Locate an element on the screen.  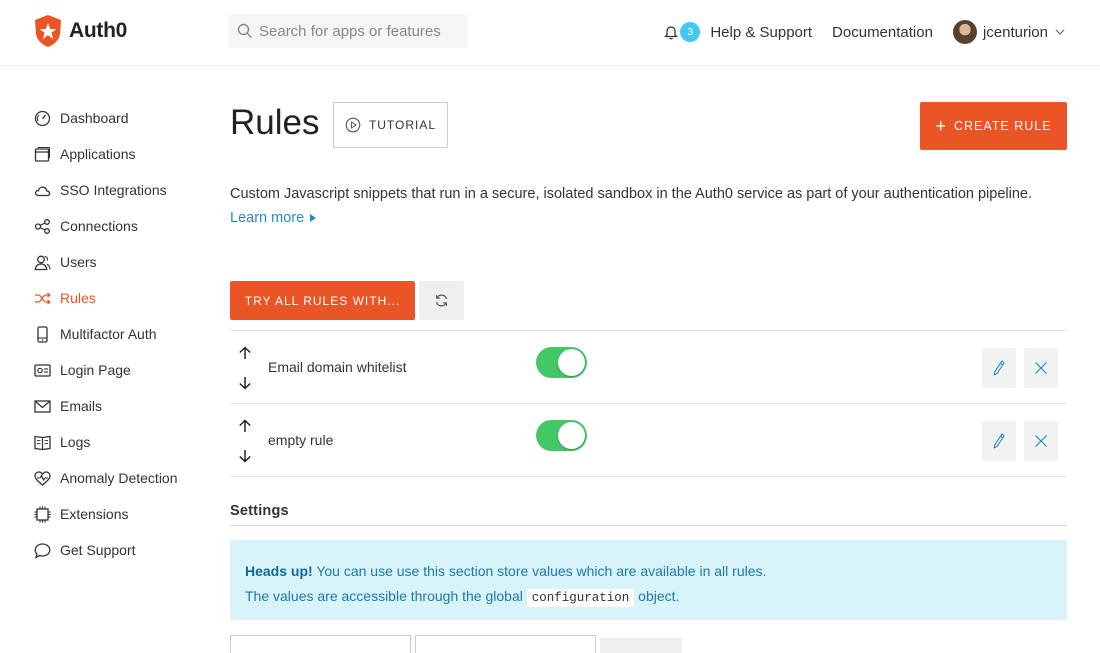
create-rule-label: CREATE RULE is located at coordinates (1002, 126).